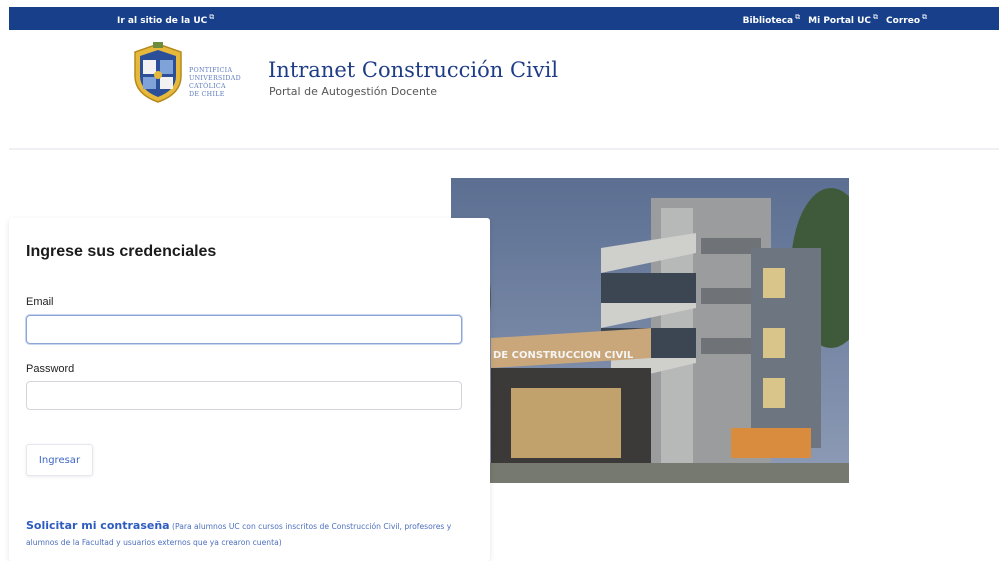 This screenshot has width=999, height=561. Describe the element at coordinates (158, 73) in the screenshot. I see `university-seal-icon` at that location.